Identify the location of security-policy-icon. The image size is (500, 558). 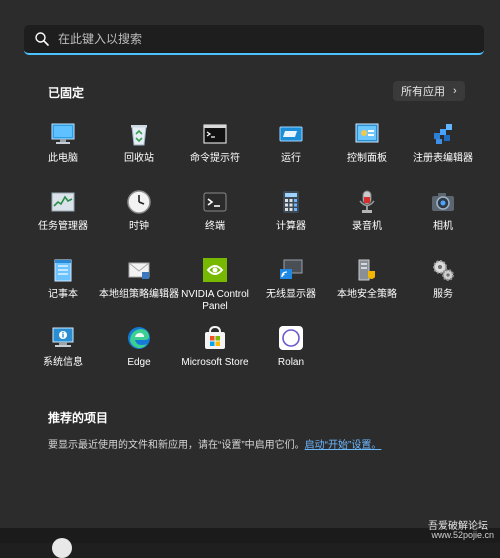
(366, 270).